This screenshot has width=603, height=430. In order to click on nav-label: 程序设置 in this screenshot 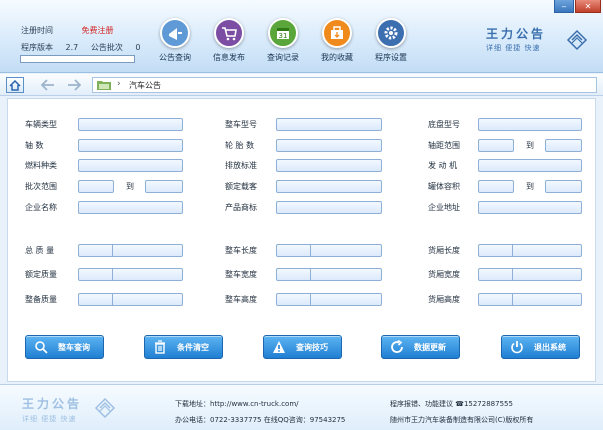, I will do `click(391, 57)`.